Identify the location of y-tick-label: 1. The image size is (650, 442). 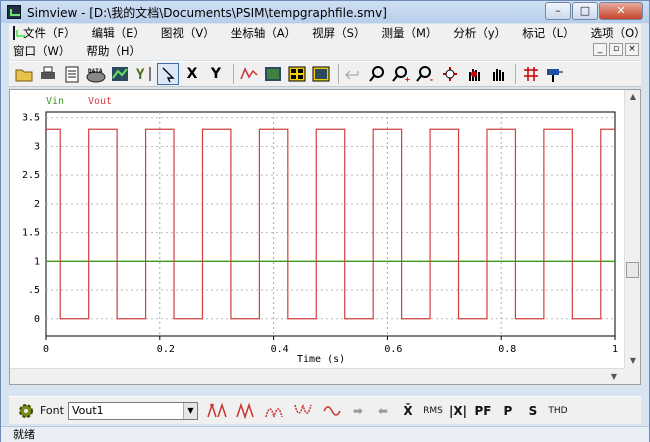
(37, 261).